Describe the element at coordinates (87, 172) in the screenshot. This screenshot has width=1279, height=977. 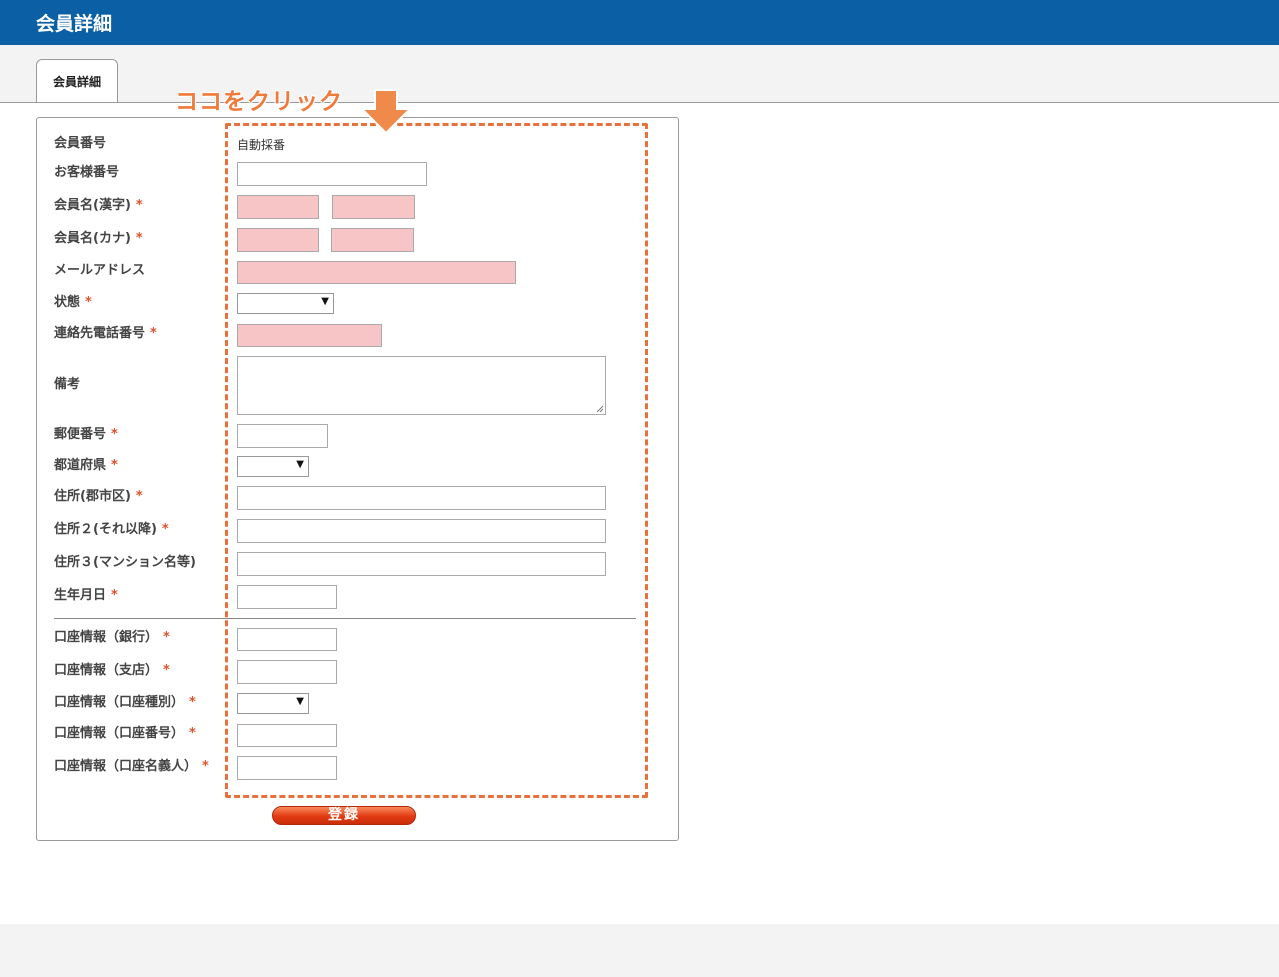
I see `customer-no-label: お客様番号` at that location.